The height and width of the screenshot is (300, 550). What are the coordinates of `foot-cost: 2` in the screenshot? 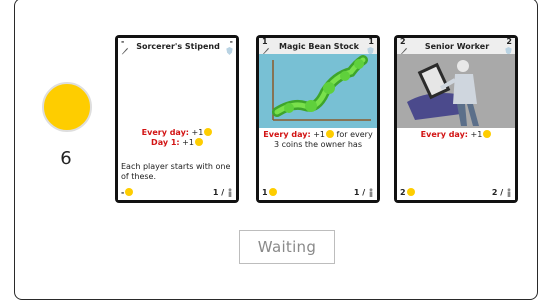 It's located at (403, 192).